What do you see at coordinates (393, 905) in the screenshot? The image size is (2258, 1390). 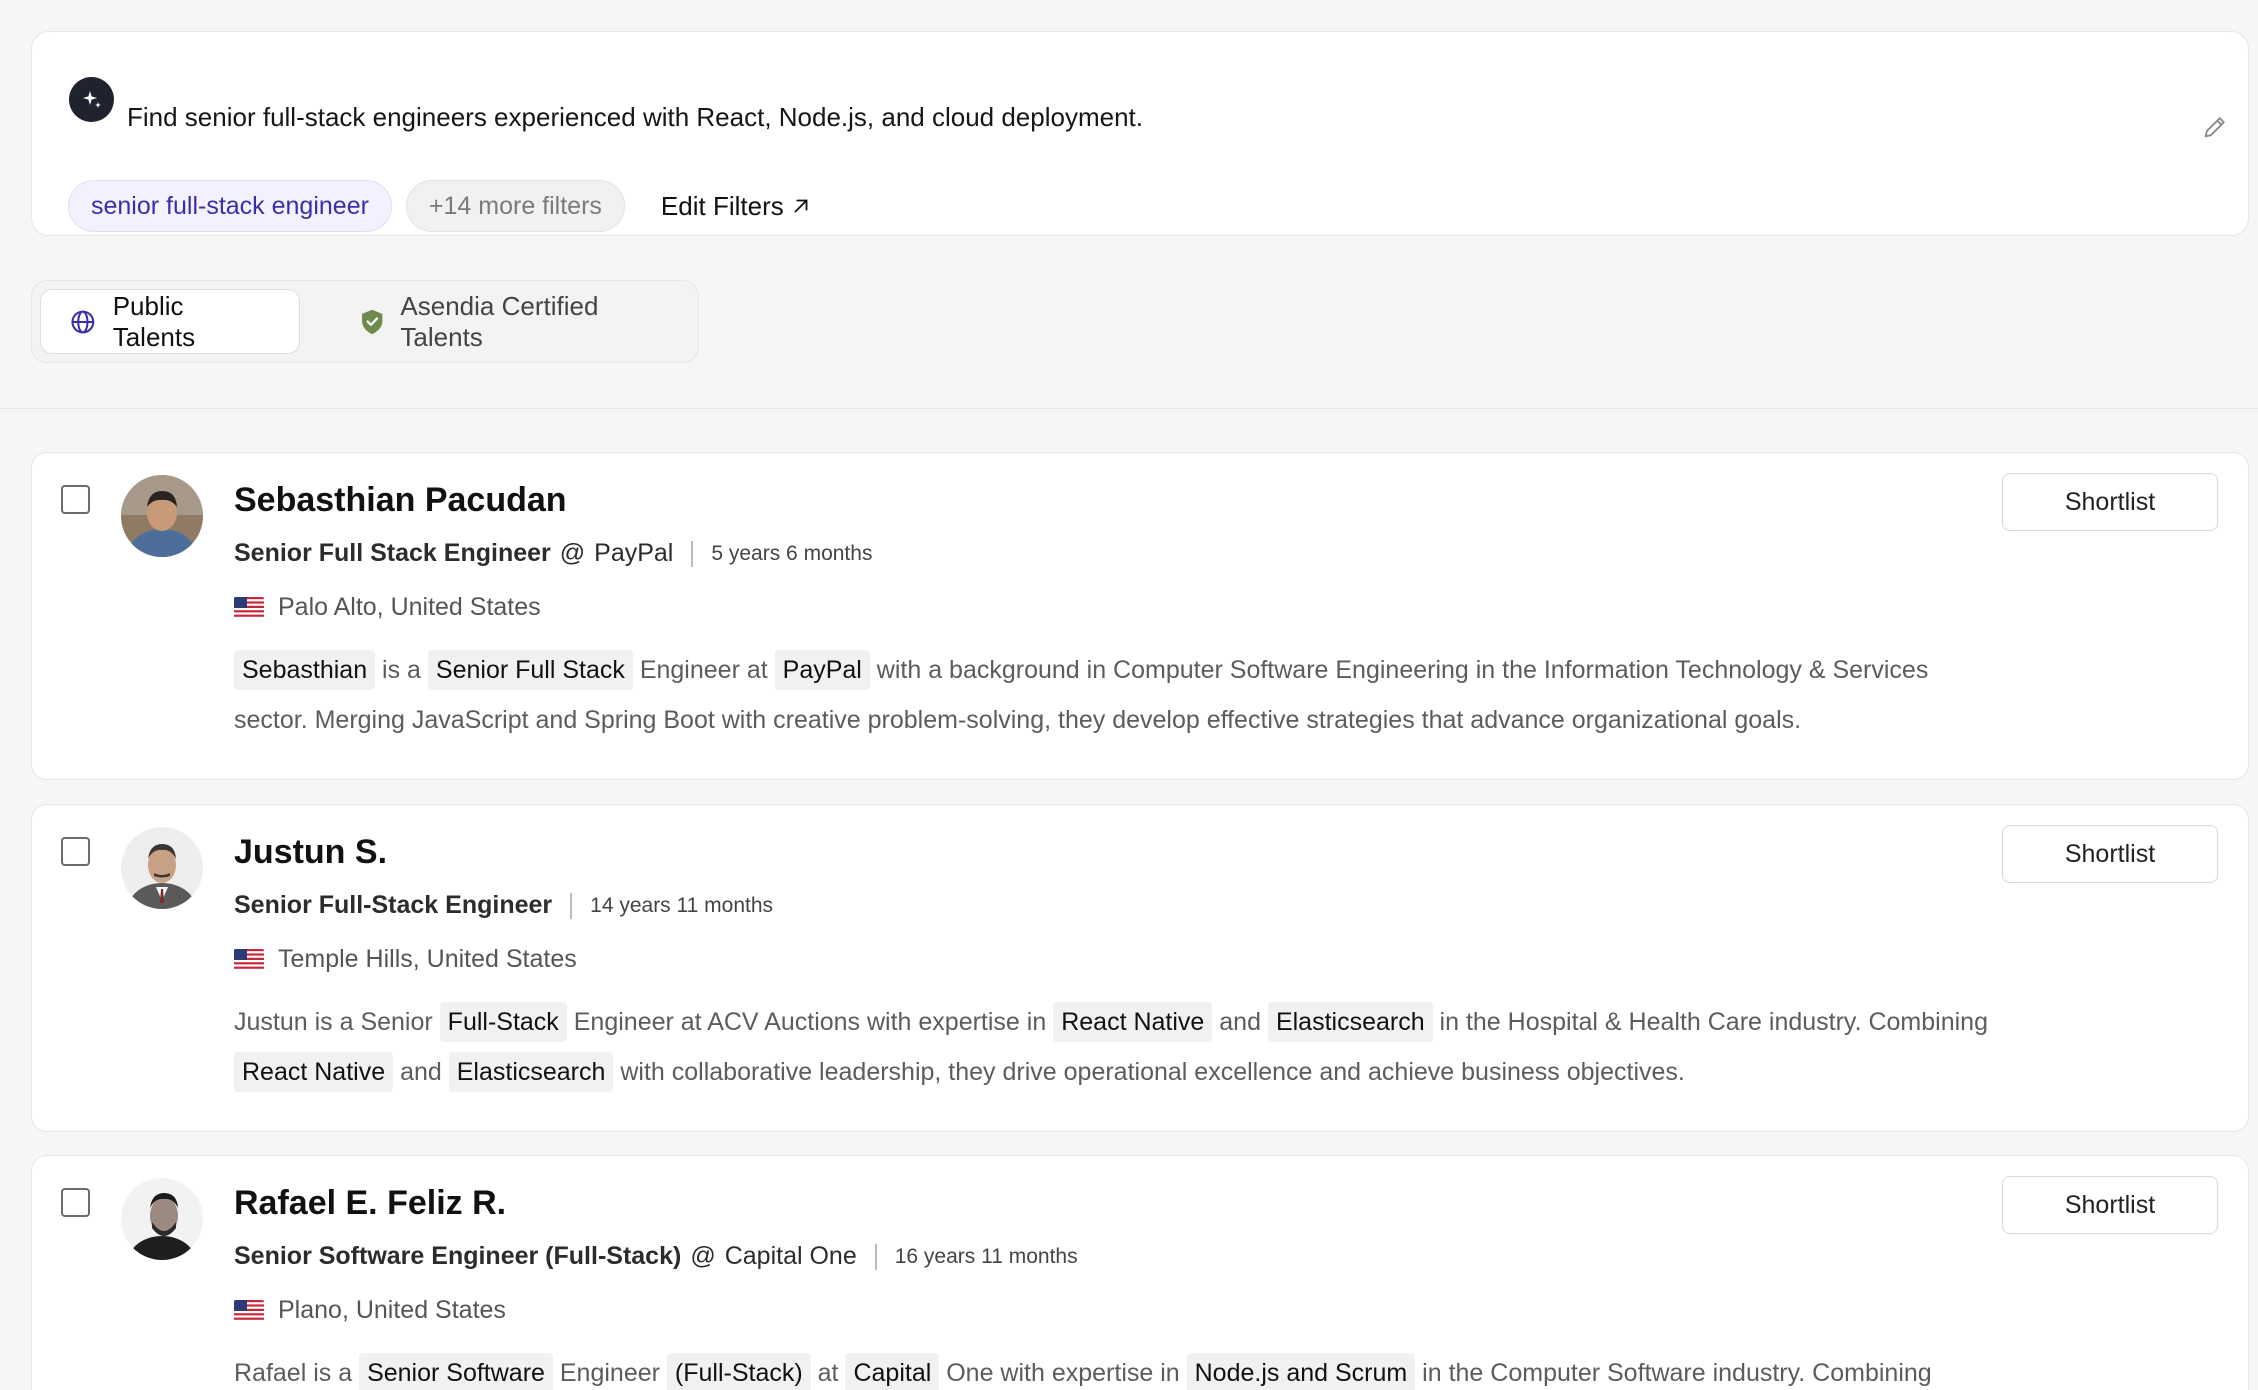 I see `candidate-role: Senior Full-Stack Engineer` at bounding box center [393, 905].